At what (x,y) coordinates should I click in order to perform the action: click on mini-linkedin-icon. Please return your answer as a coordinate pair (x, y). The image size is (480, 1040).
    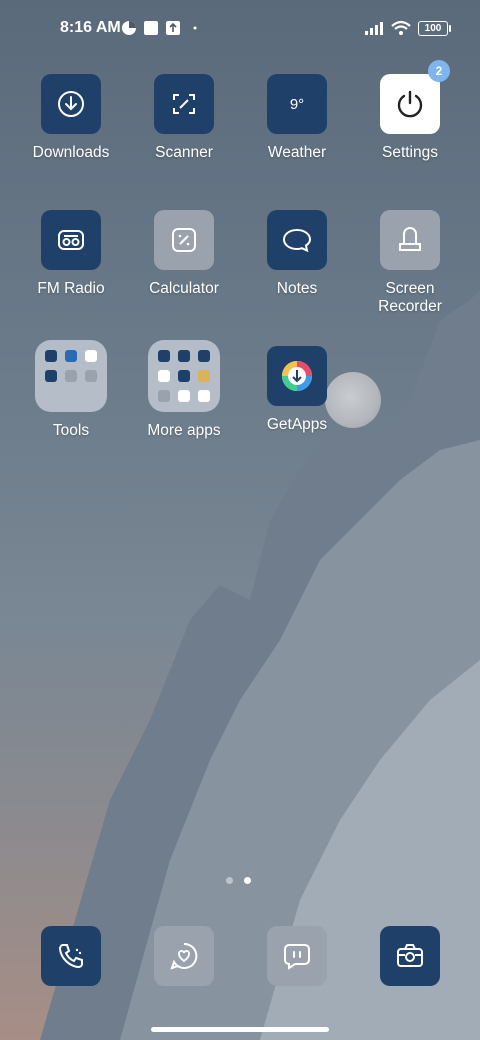
    Looking at the image, I should click on (164, 376).